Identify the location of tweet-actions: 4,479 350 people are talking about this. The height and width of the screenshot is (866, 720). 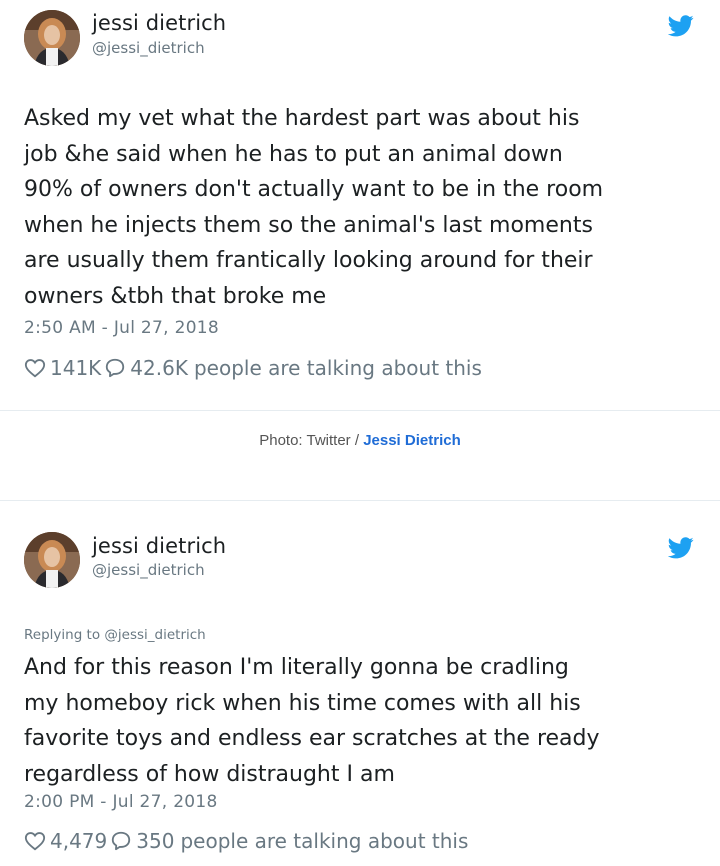
(246, 841).